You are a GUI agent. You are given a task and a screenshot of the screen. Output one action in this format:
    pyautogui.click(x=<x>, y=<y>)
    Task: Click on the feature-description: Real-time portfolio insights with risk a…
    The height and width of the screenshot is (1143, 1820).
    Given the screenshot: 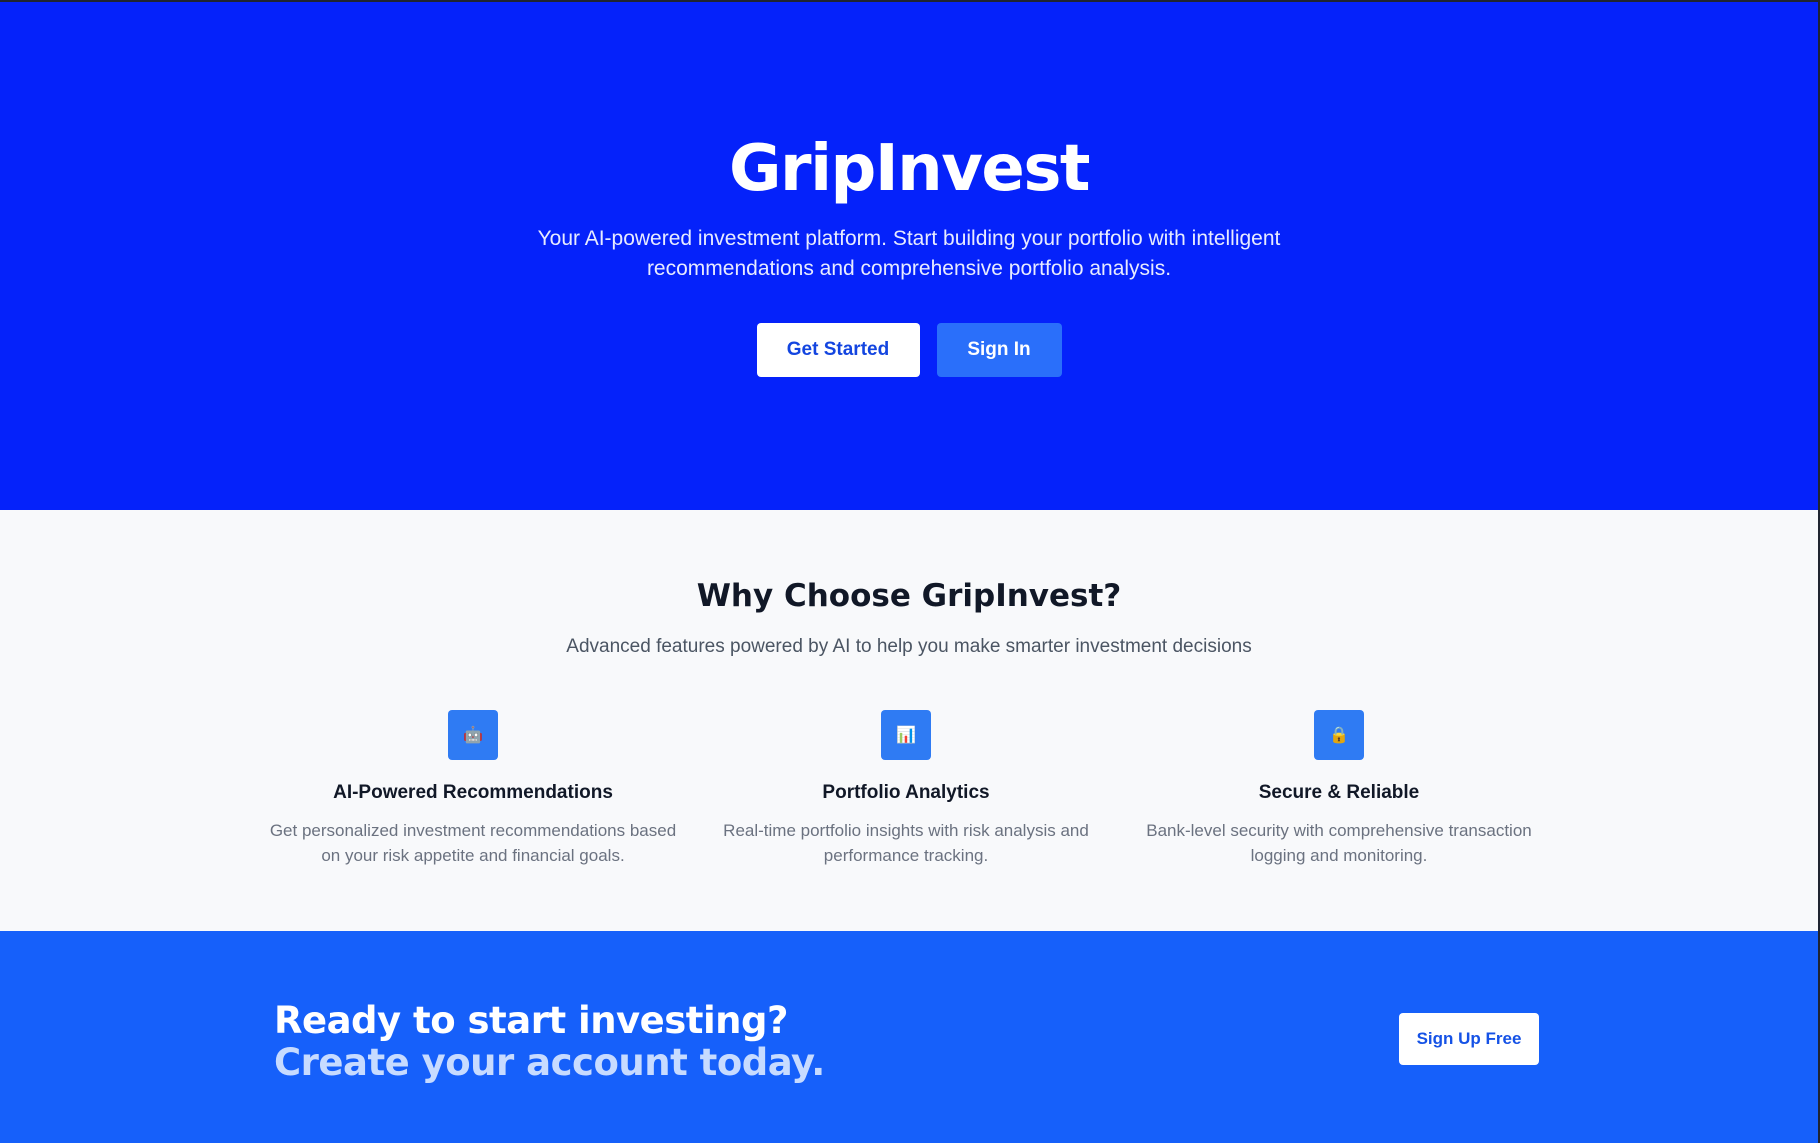 What is the action you would take?
    pyautogui.click(x=906, y=843)
    